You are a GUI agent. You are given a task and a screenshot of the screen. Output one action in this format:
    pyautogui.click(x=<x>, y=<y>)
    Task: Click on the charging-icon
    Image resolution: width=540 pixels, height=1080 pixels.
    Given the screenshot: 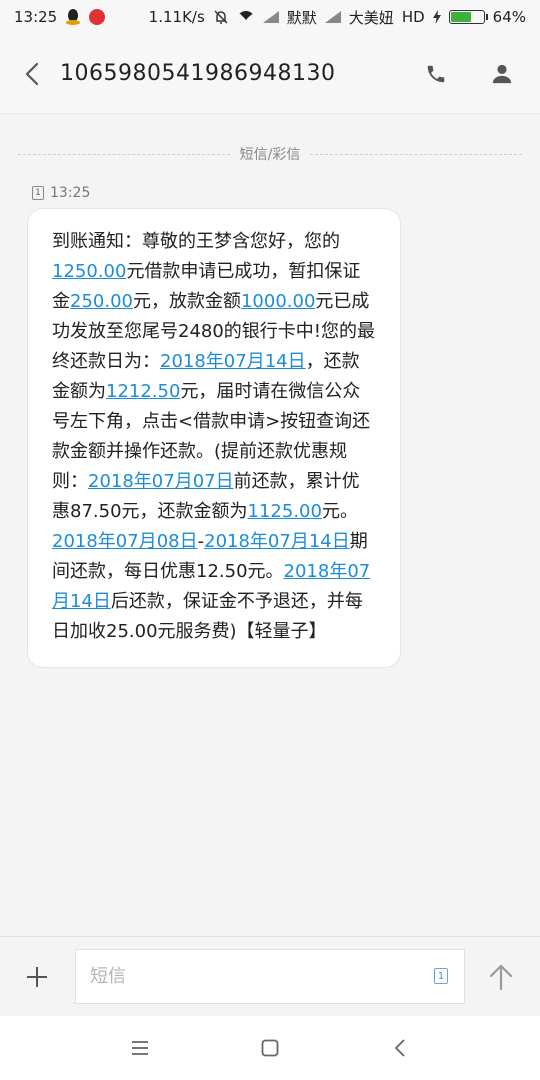 What is the action you would take?
    pyautogui.click(x=436, y=17)
    